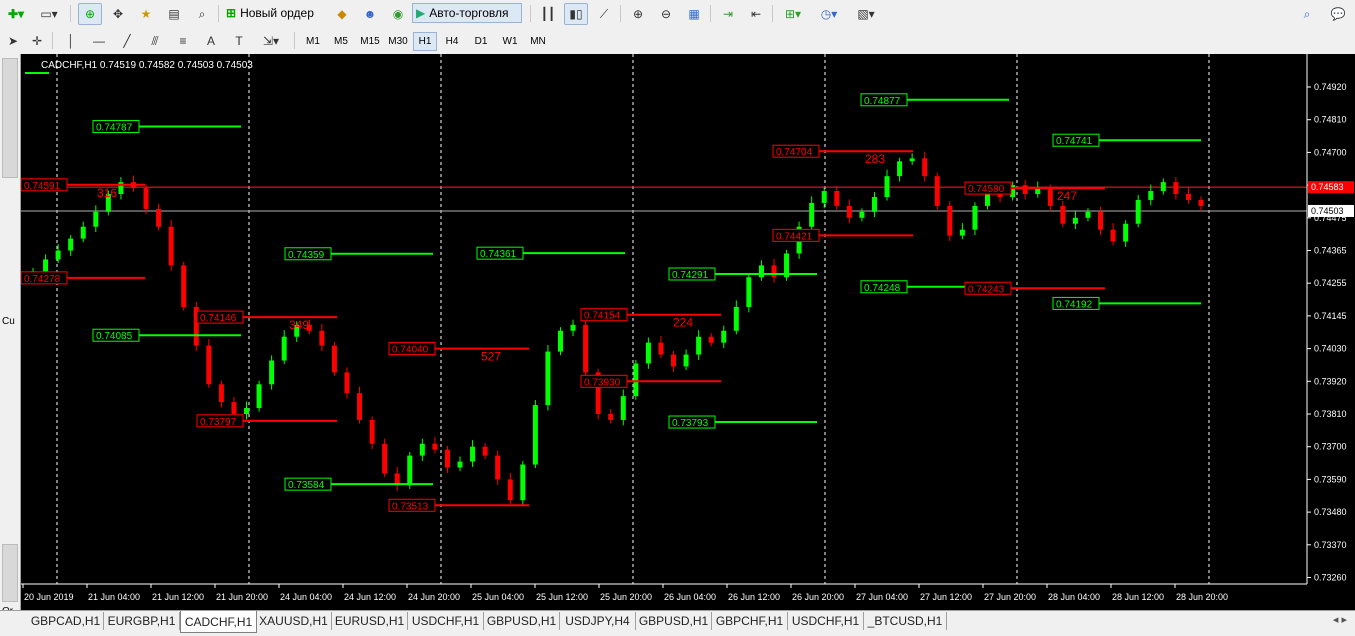 The height and width of the screenshot is (636, 1355). What do you see at coordinates (1010, 597) in the screenshot?
I see `time-tick-label: 27 Jun 20:00` at bounding box center [1010, 597].